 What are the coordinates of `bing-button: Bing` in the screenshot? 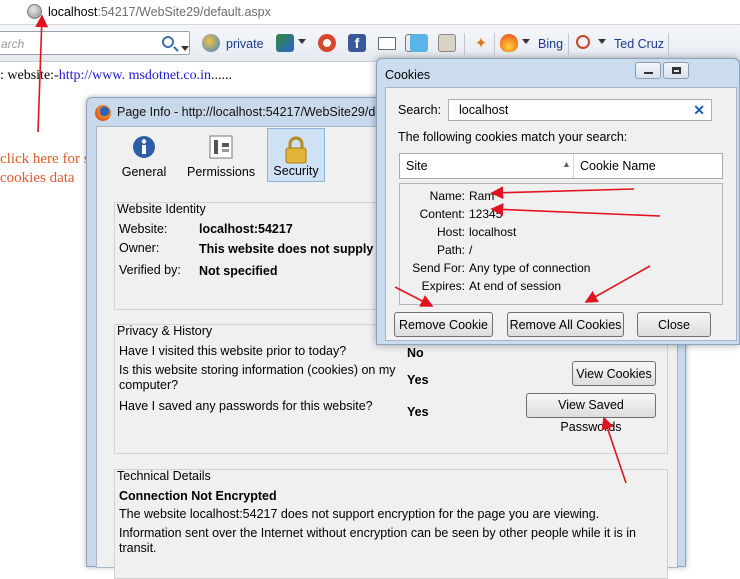 It's located at (550, 44).